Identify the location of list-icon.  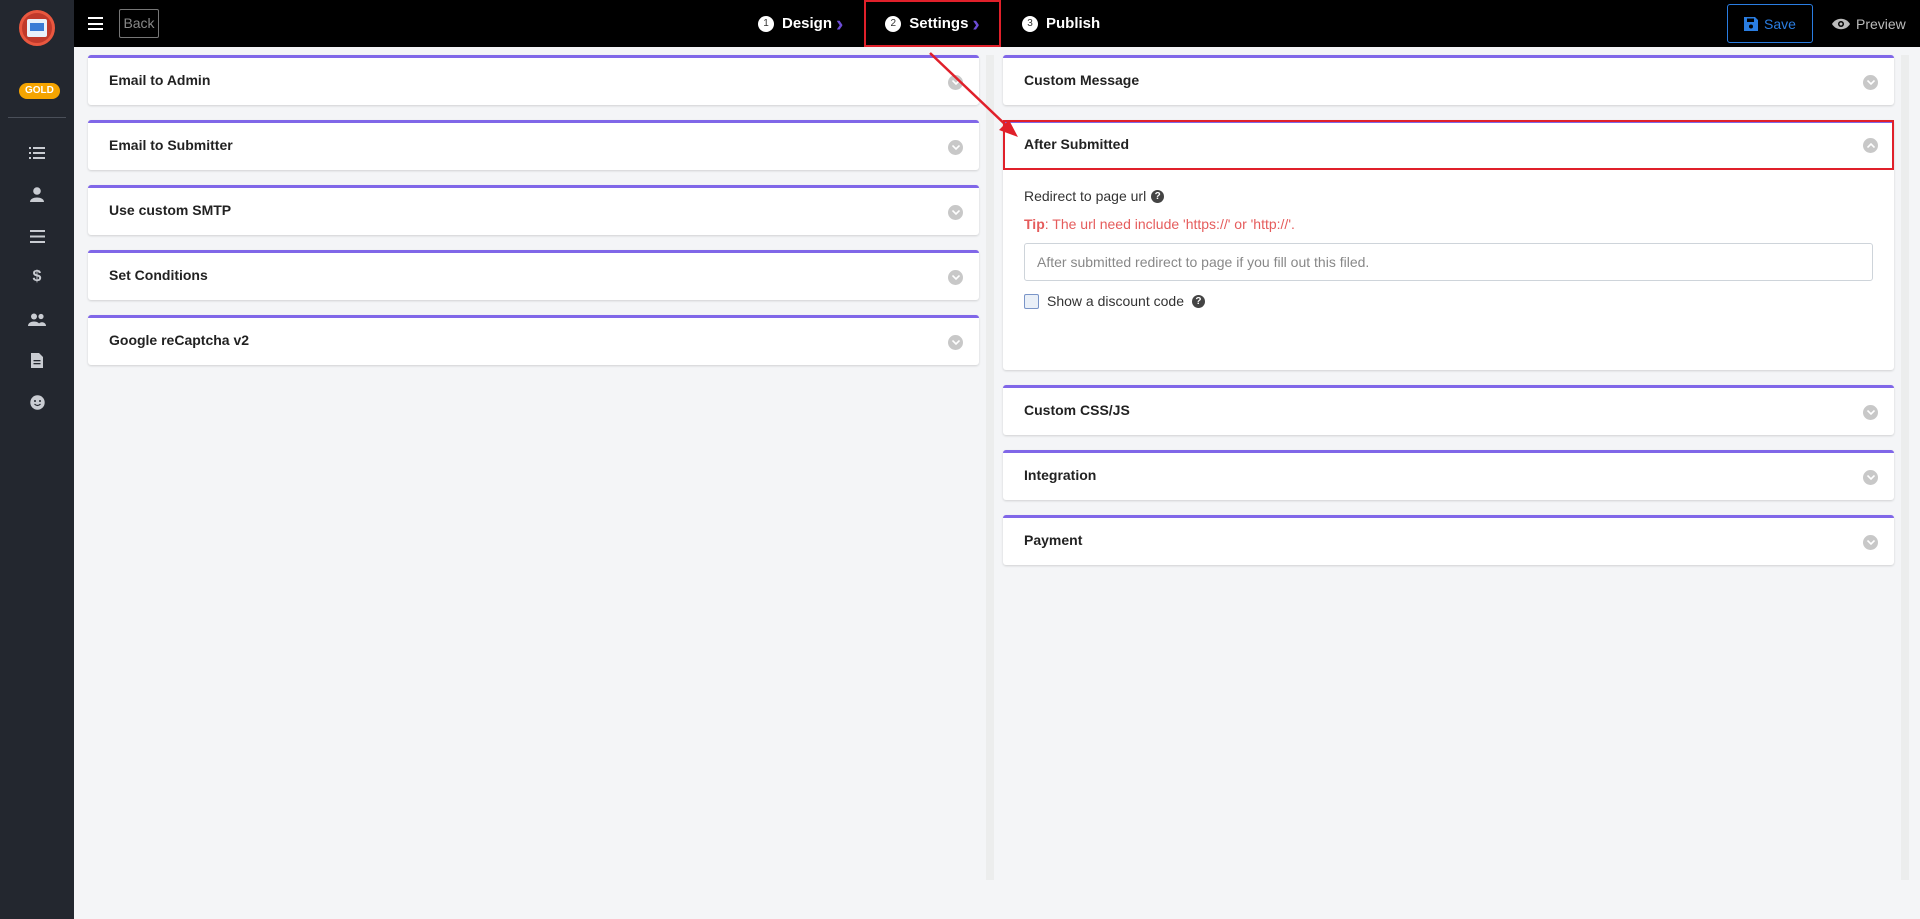
(37, 153).